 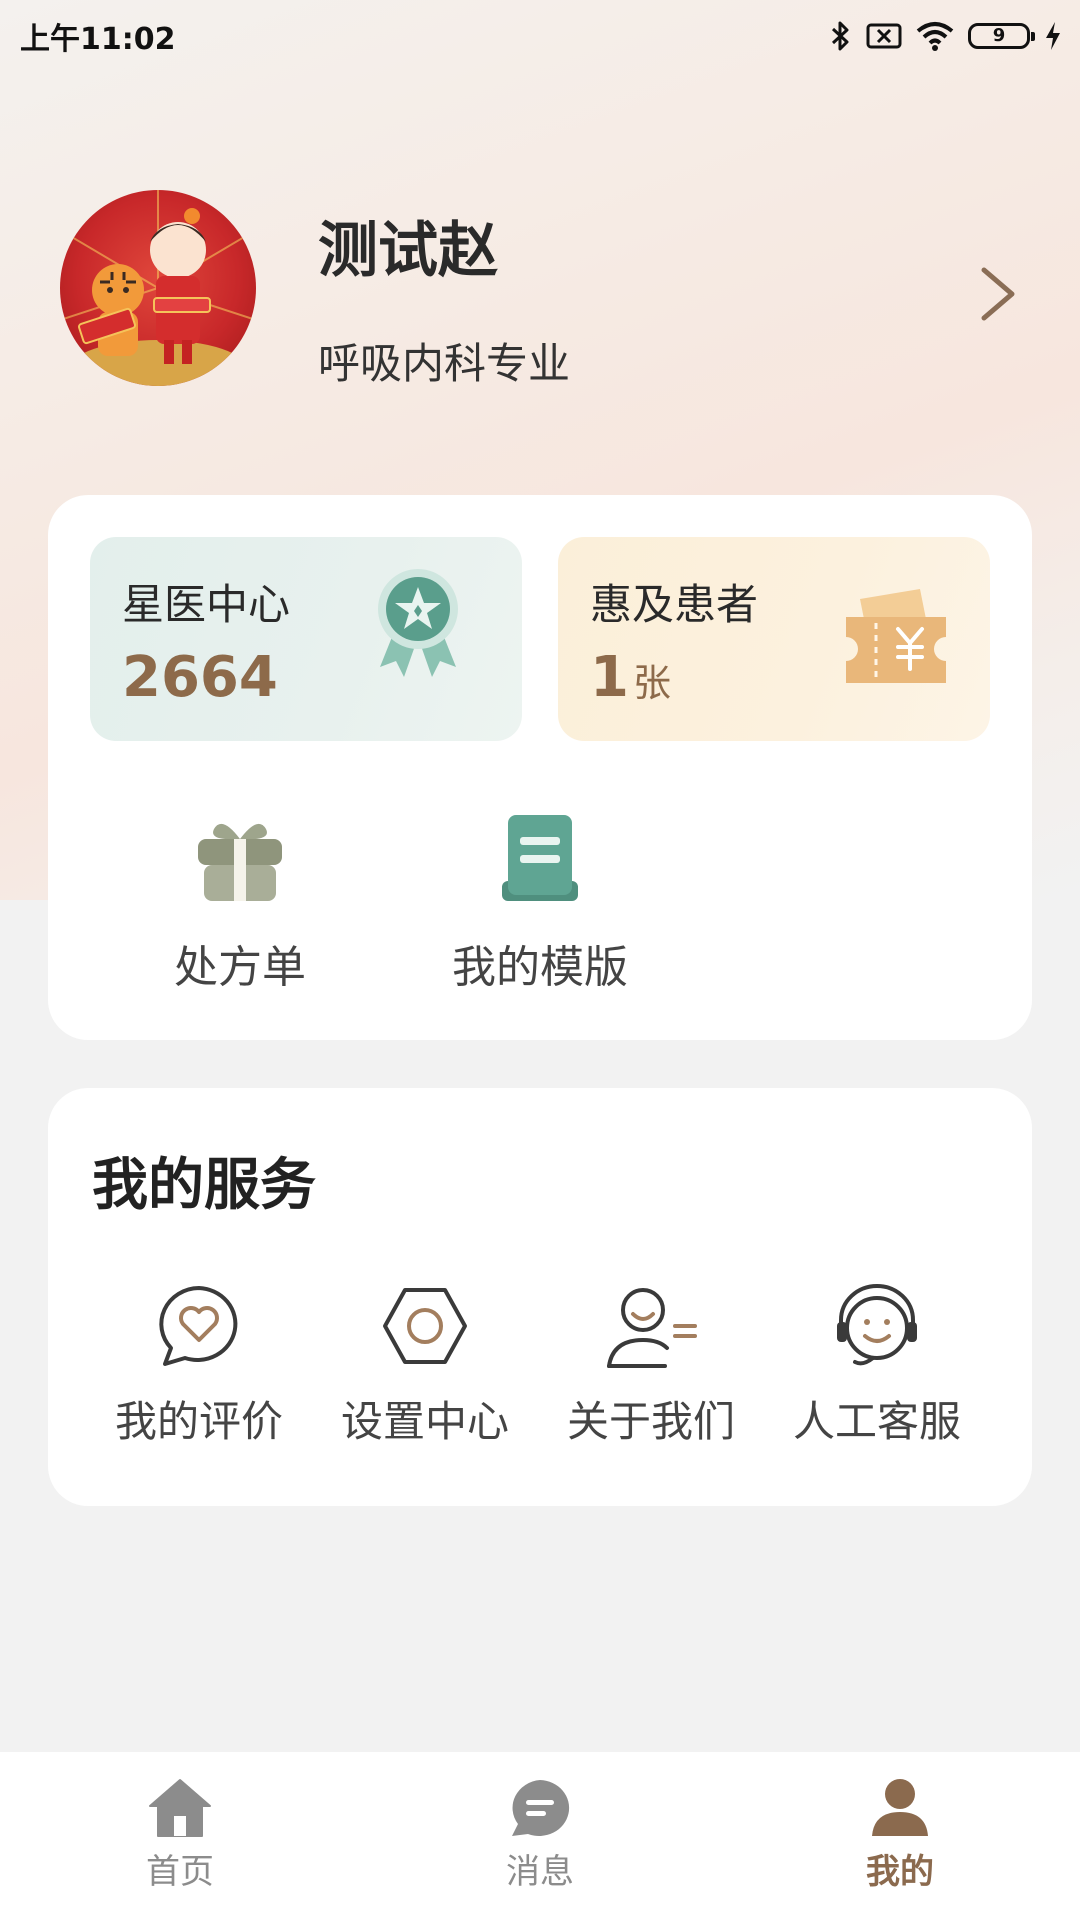 I want to click on battery-icon: 9, so click(x=1001, y=36).